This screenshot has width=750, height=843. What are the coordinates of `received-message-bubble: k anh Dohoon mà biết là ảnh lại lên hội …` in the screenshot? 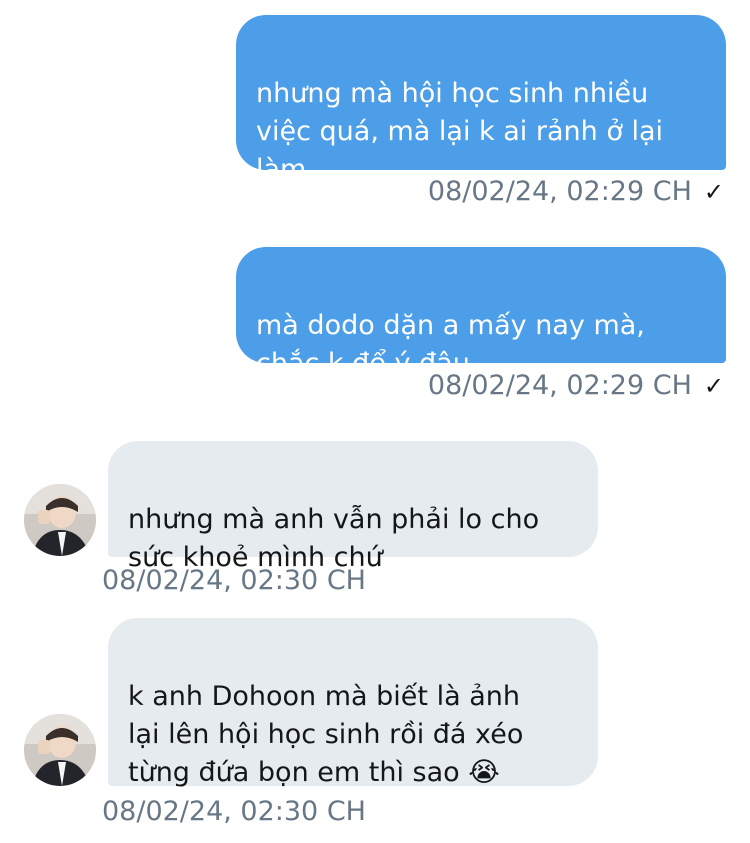 It's located at (353, 703).